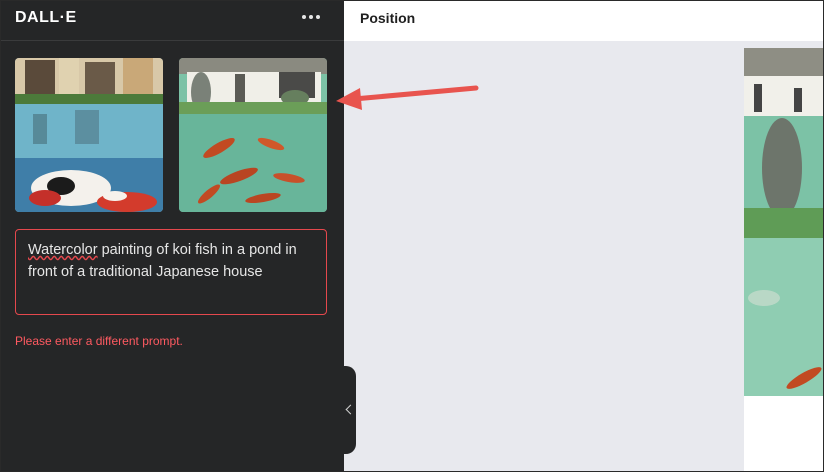 This screenshot has height=472, width=824. What do you see at coordinates (99, 341) in the screenshot?
I see `error-message: Please enter a different prompt.` at bounding box center [99, 341].